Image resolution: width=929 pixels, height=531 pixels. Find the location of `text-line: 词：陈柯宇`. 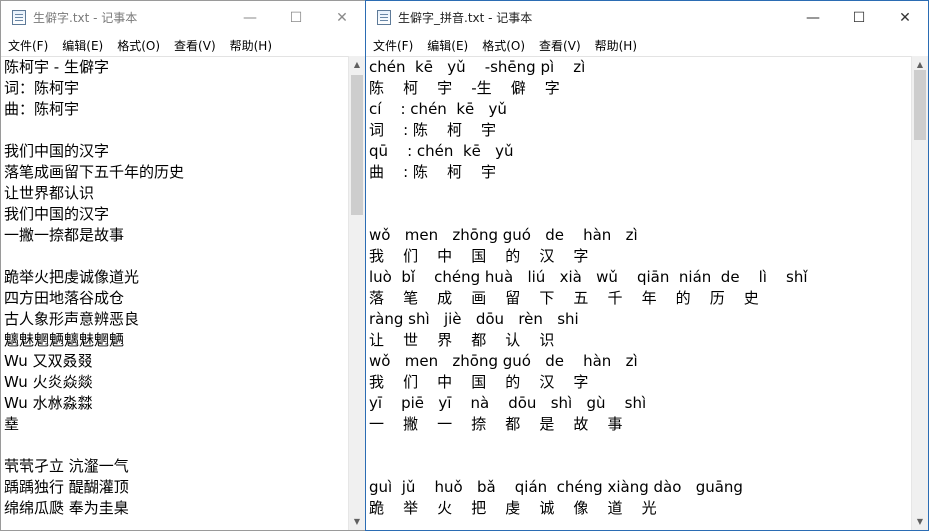

text-line: 词：陈柯宇 is located at coordinates (42, 88).